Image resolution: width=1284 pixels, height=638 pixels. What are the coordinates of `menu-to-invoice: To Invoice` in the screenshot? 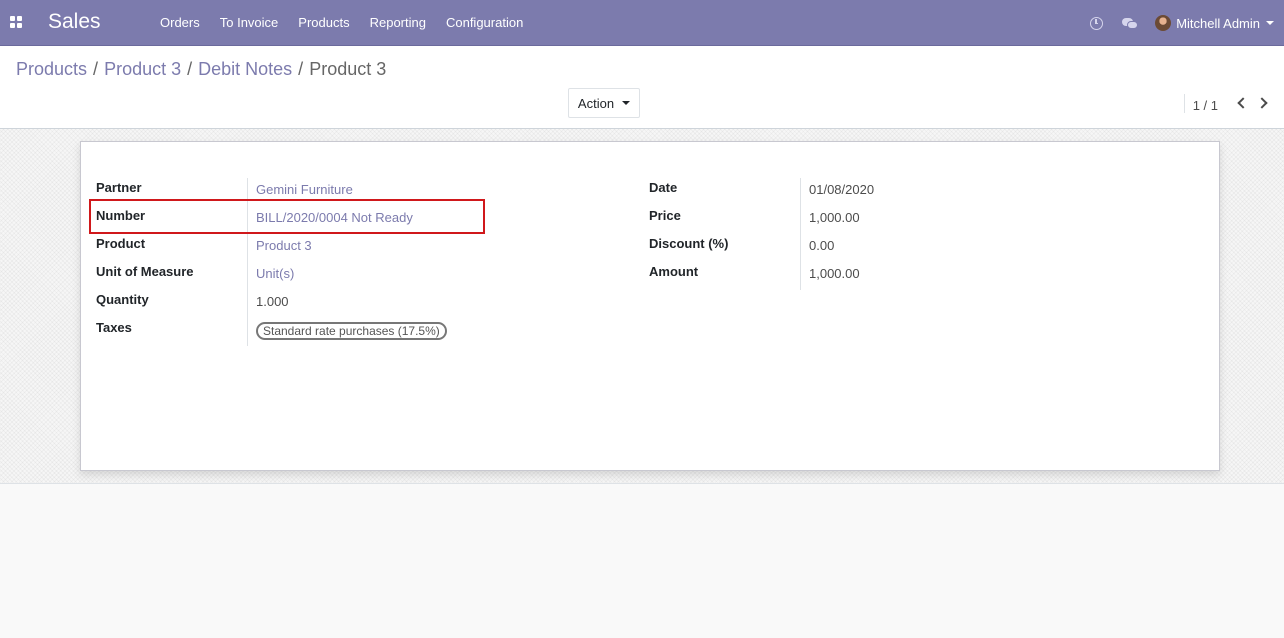 It's located at (249, 23).